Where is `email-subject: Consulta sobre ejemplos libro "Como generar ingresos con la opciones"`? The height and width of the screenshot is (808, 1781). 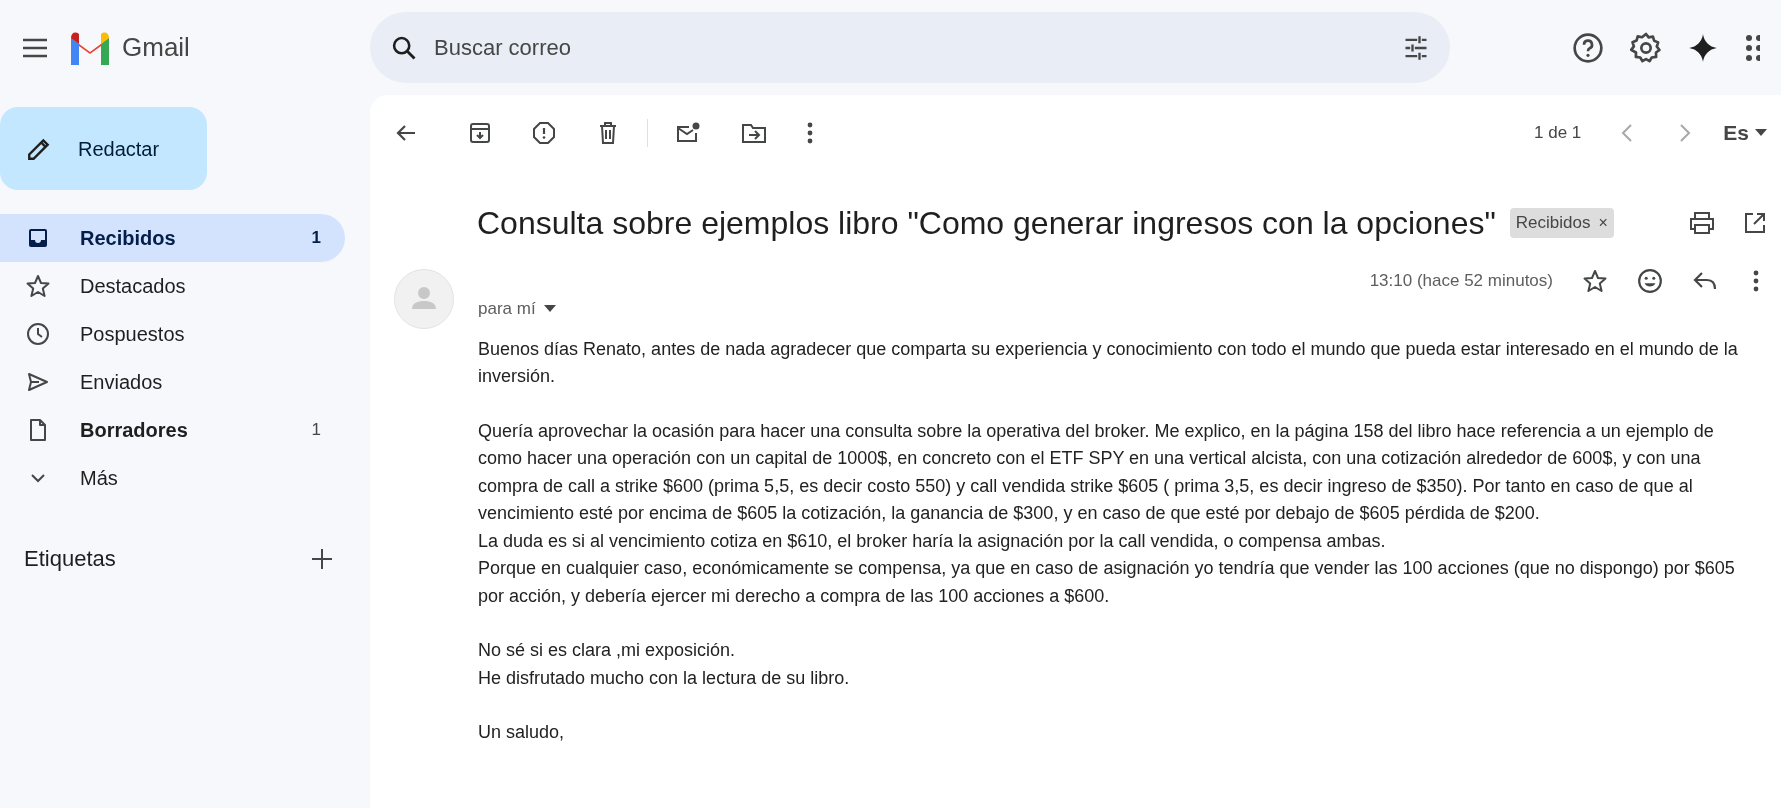
email-subject: Consulta sobre ejemplos libro "Como generar ingresos con la opciones" is located at coordinates (986, 223).